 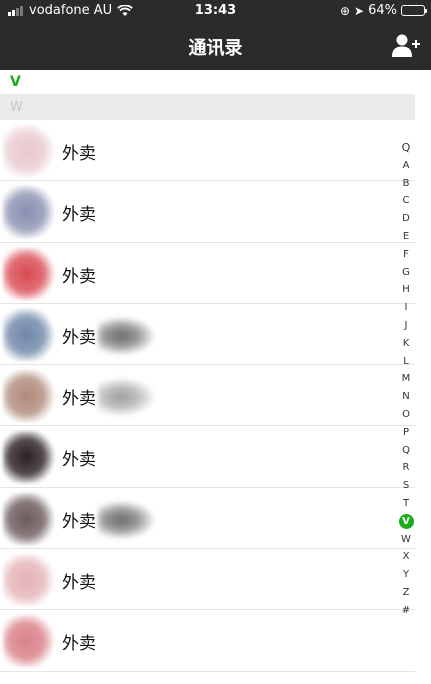 I want to click on index-letter-label: K, so click(x=406, y=343).